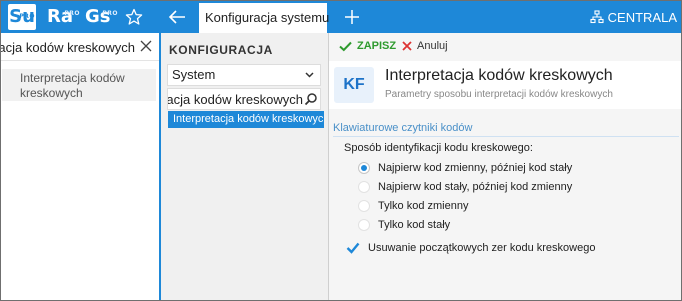 The image size is (682, 301). What do you see at coordinates (146, 46) in the screenshot?
I see `clear-search-icon` at bounding box center [146, 46].